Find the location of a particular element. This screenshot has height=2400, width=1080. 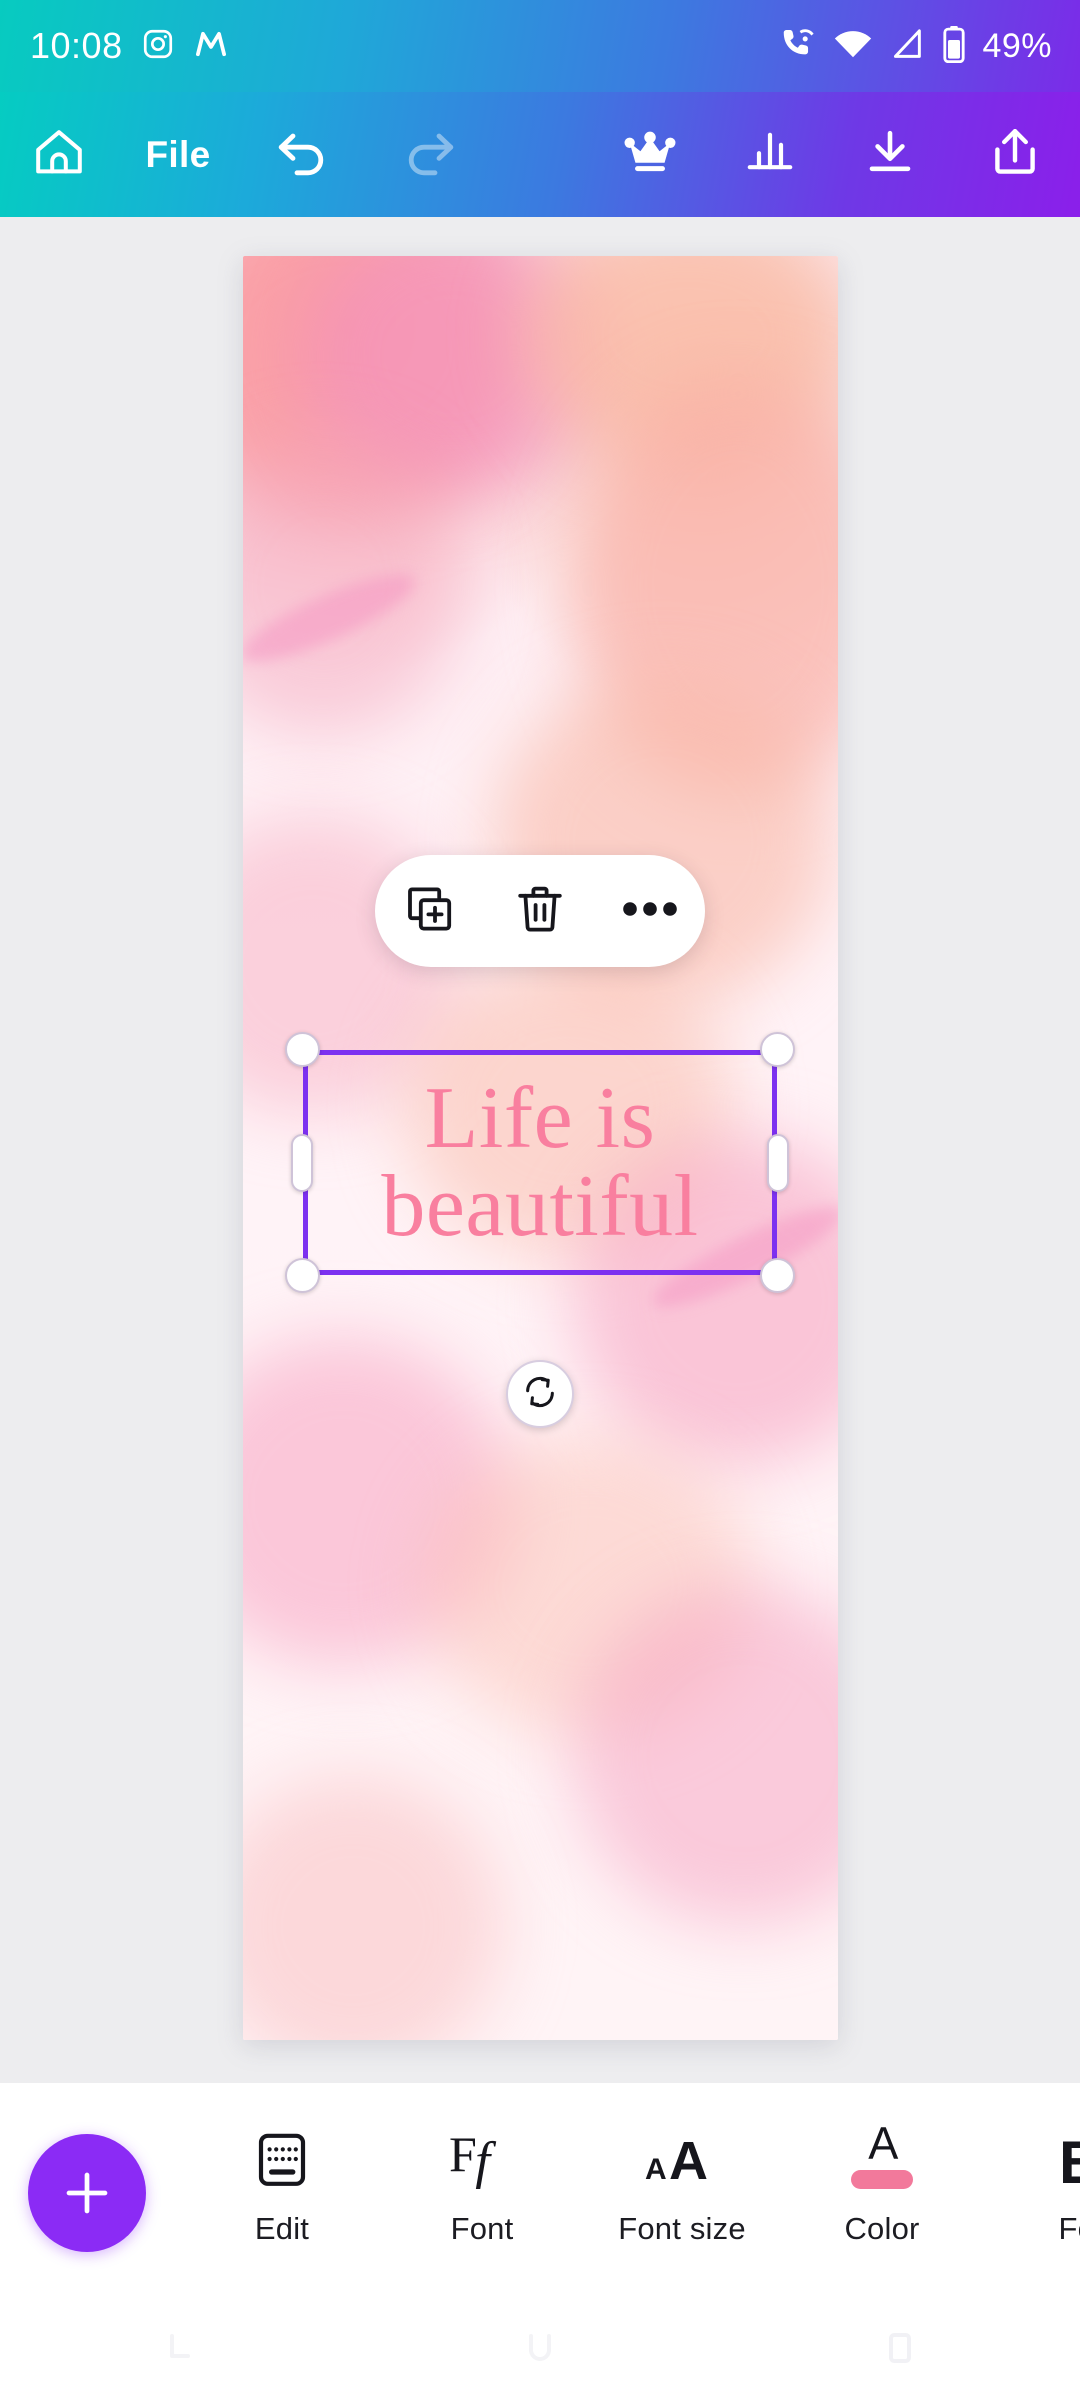

duplicate-icon is located at coordinates (430, 911).